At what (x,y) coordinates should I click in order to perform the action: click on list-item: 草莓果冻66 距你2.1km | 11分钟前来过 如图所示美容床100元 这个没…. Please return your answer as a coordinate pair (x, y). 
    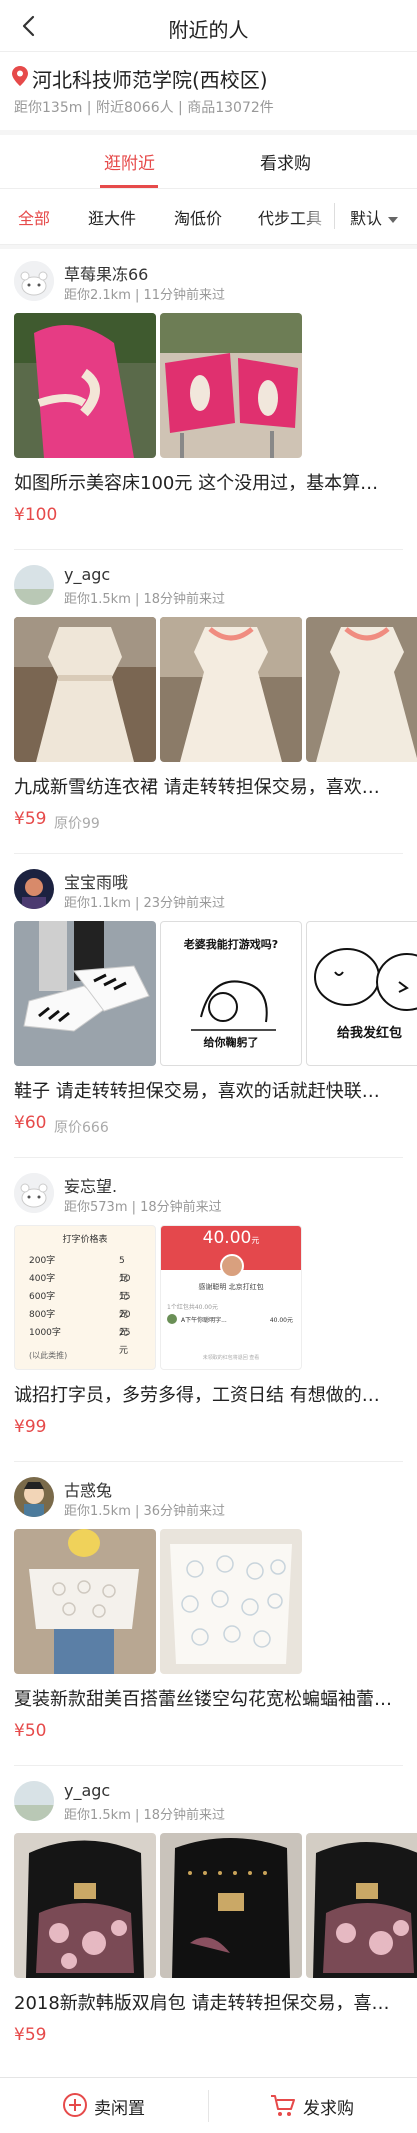
    Looking at the image, I should click on (208, 401).